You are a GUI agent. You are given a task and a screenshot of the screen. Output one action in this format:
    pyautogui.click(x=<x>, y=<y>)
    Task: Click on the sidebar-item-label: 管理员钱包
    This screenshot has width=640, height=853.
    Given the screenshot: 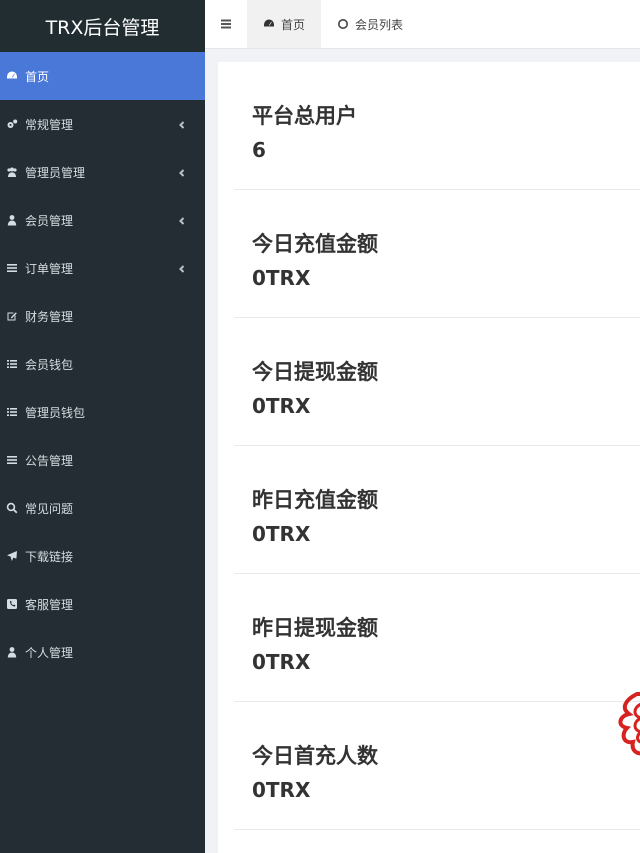 What is the action you would take?
    pyautogui.click(x=55, y=412)
    